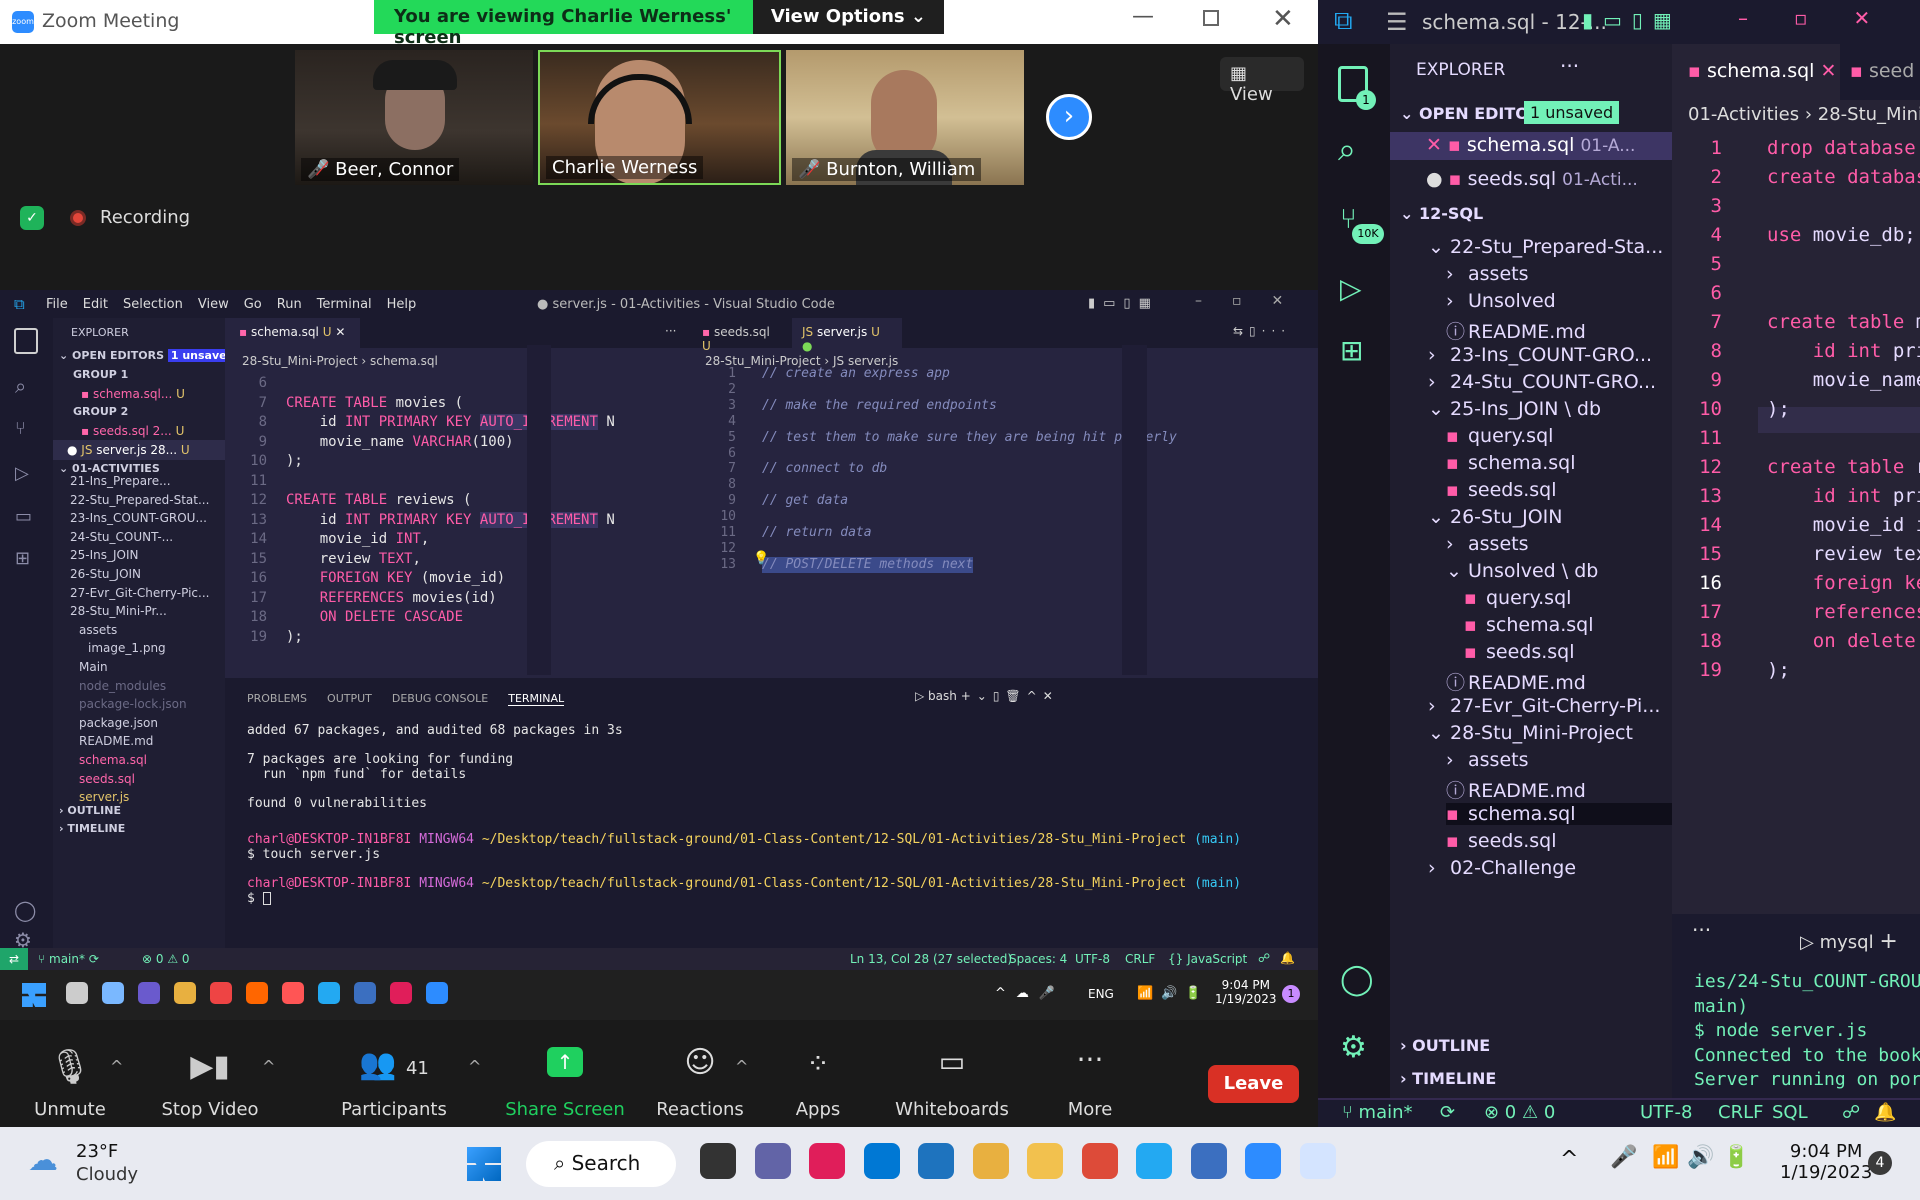 This screenshot has height=1200, width=1920. What do you see at coordinates (107, 779) in the screenshot?
I see `tree-item: seeds.sql` at bounding box center [107, 779].